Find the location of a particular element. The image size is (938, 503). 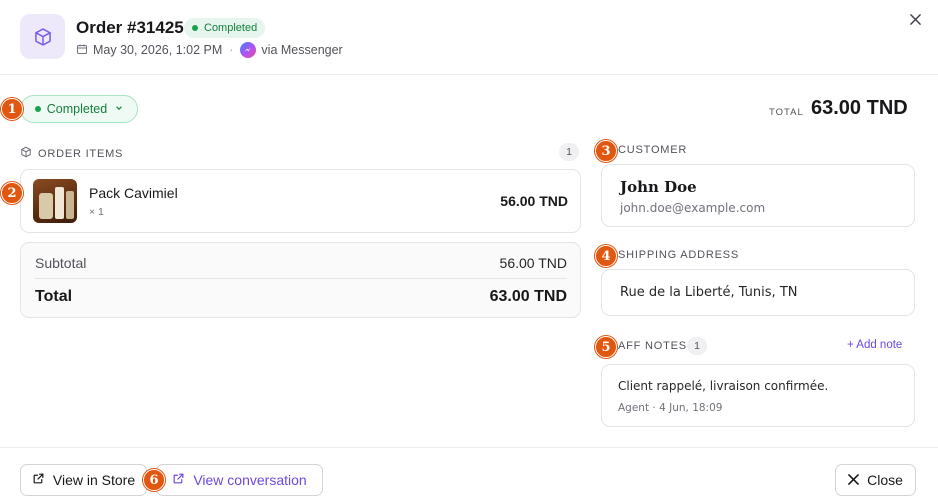

annotation-marker-1: 1 is located at coordinates (12, 109).